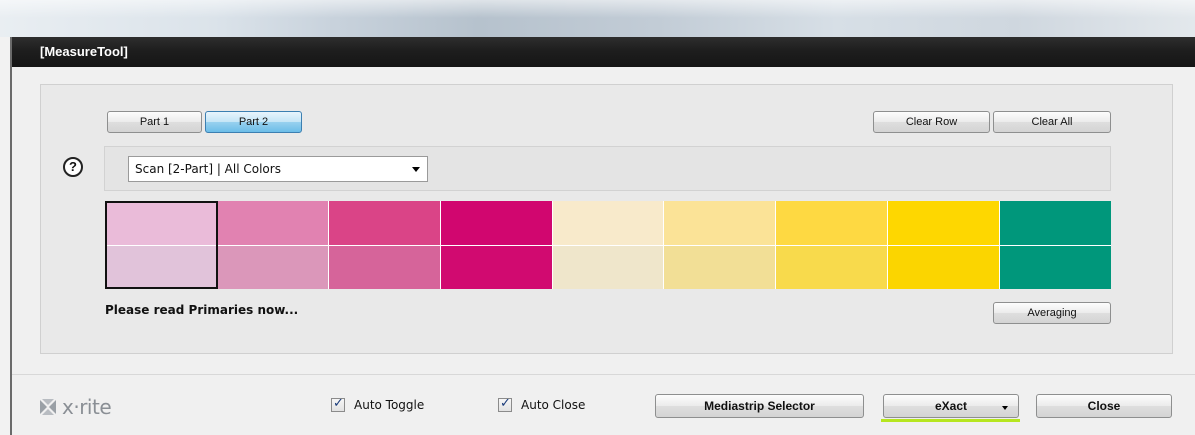 Image resolution: width=1195 pixels, height=435 pixels. What do you see at coordinates (931, 122) in the screenshot?
I see `clear-row-button: Clear Row` at bounding box center [931, 122].